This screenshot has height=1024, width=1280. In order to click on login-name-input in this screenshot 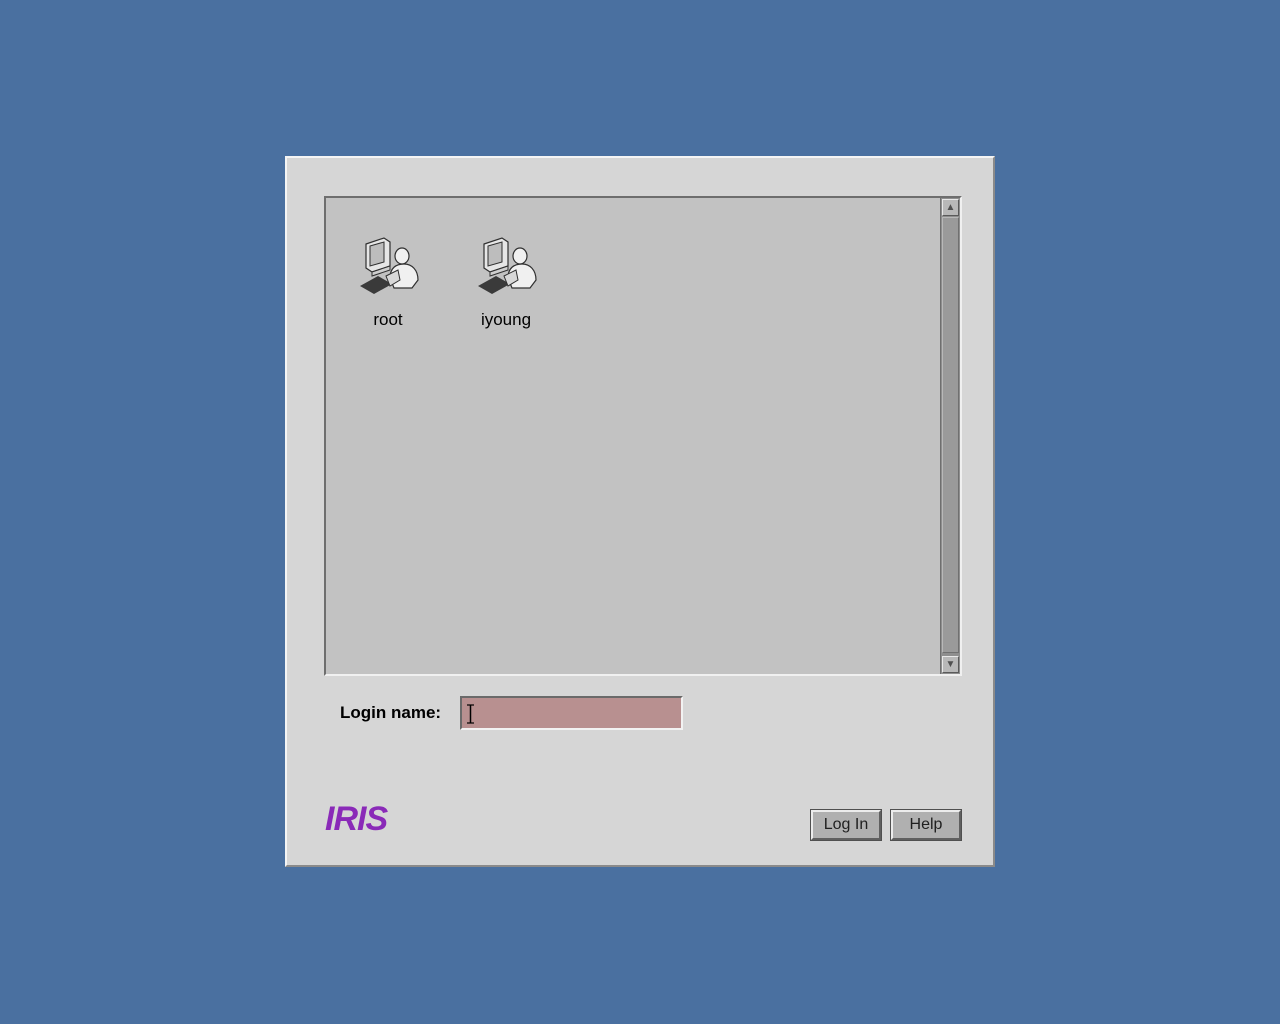, I will do `click(571, 713)`.